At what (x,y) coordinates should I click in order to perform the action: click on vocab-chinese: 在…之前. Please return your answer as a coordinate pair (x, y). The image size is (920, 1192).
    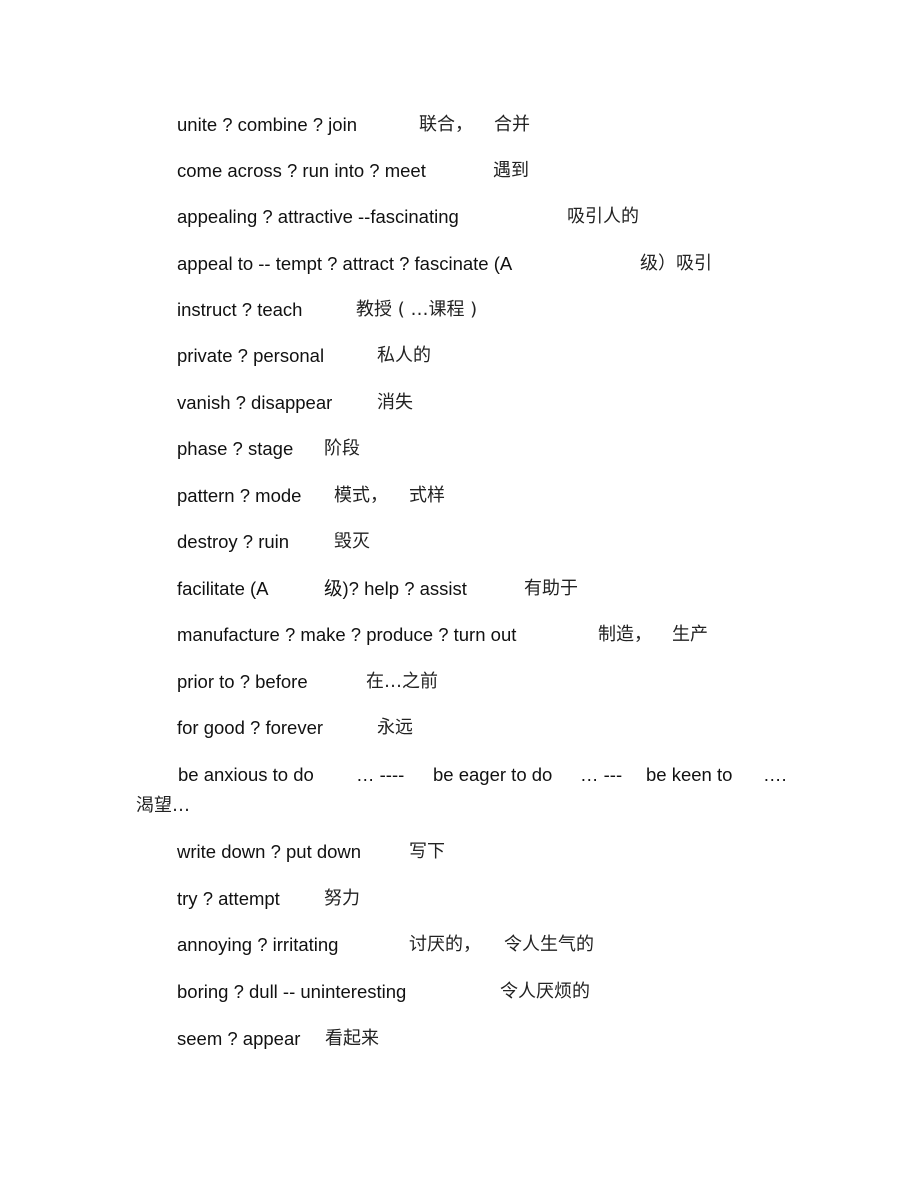
    Looking at the image, I should click on (402, 681).